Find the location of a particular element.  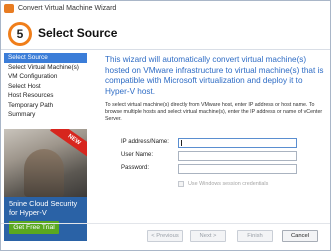

windows-credentials-label: Use Windows session credentials is located at coordinates (228, 184).